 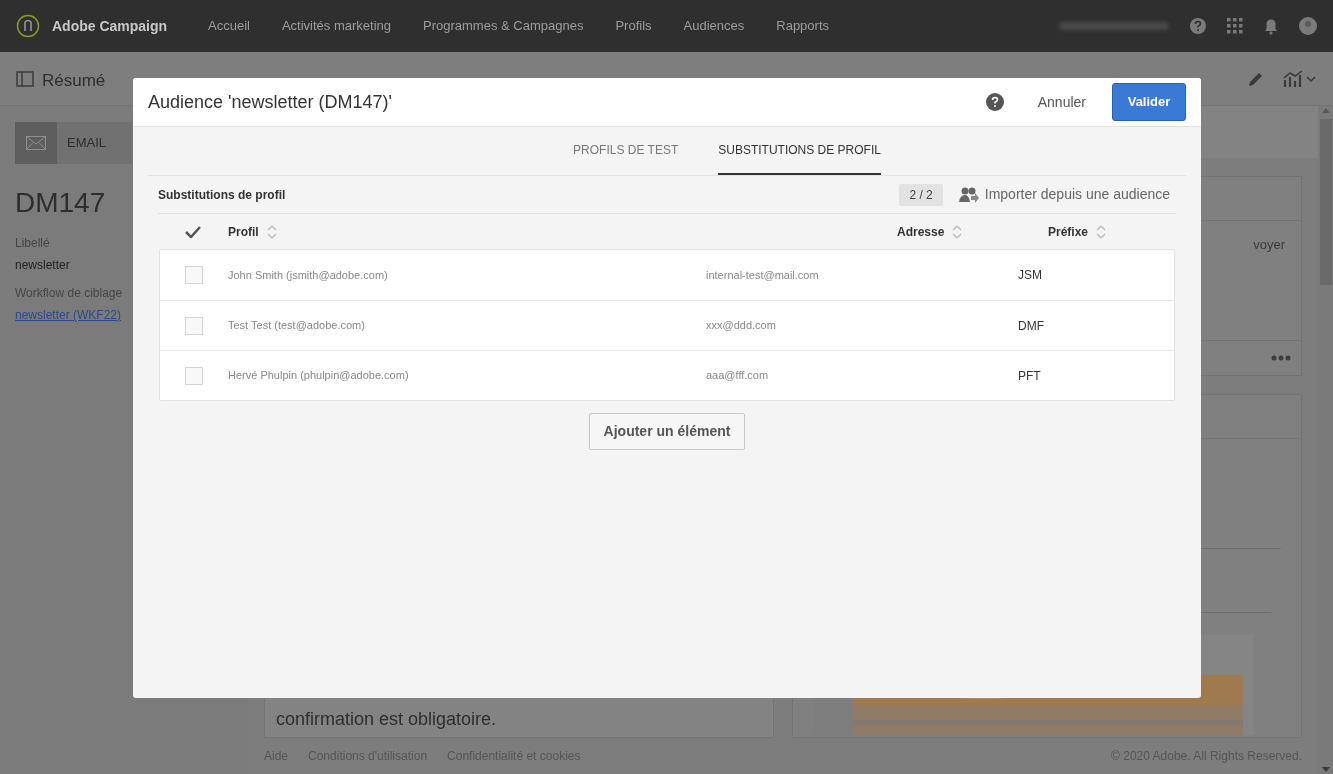 What do you see at coordinates (1325, 440) in the screenshot?
I see `scrollbar` at bounding box center [1325, 440].